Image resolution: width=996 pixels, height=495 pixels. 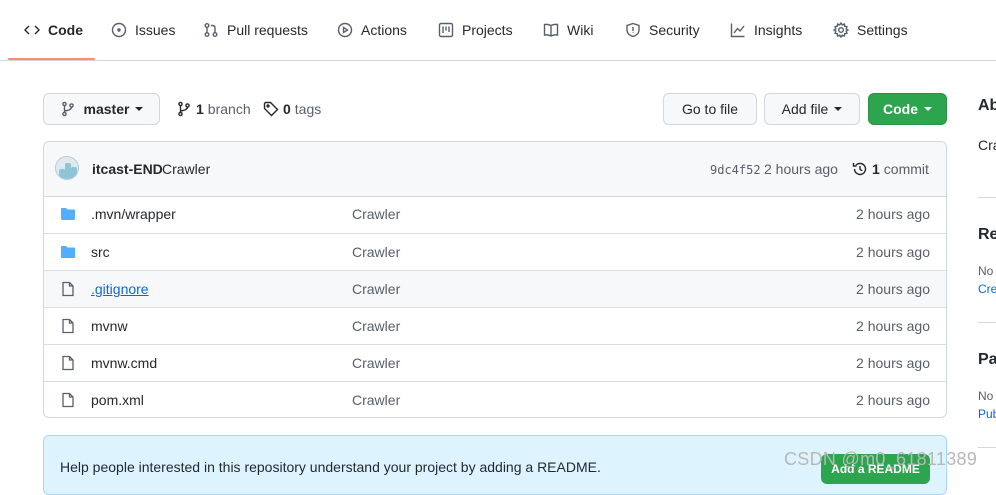 What do you see at coordinates (881, 459) in the screenshot?
I see `watermark: CSDN @m0_61811389` at bounding box center [881, 459].